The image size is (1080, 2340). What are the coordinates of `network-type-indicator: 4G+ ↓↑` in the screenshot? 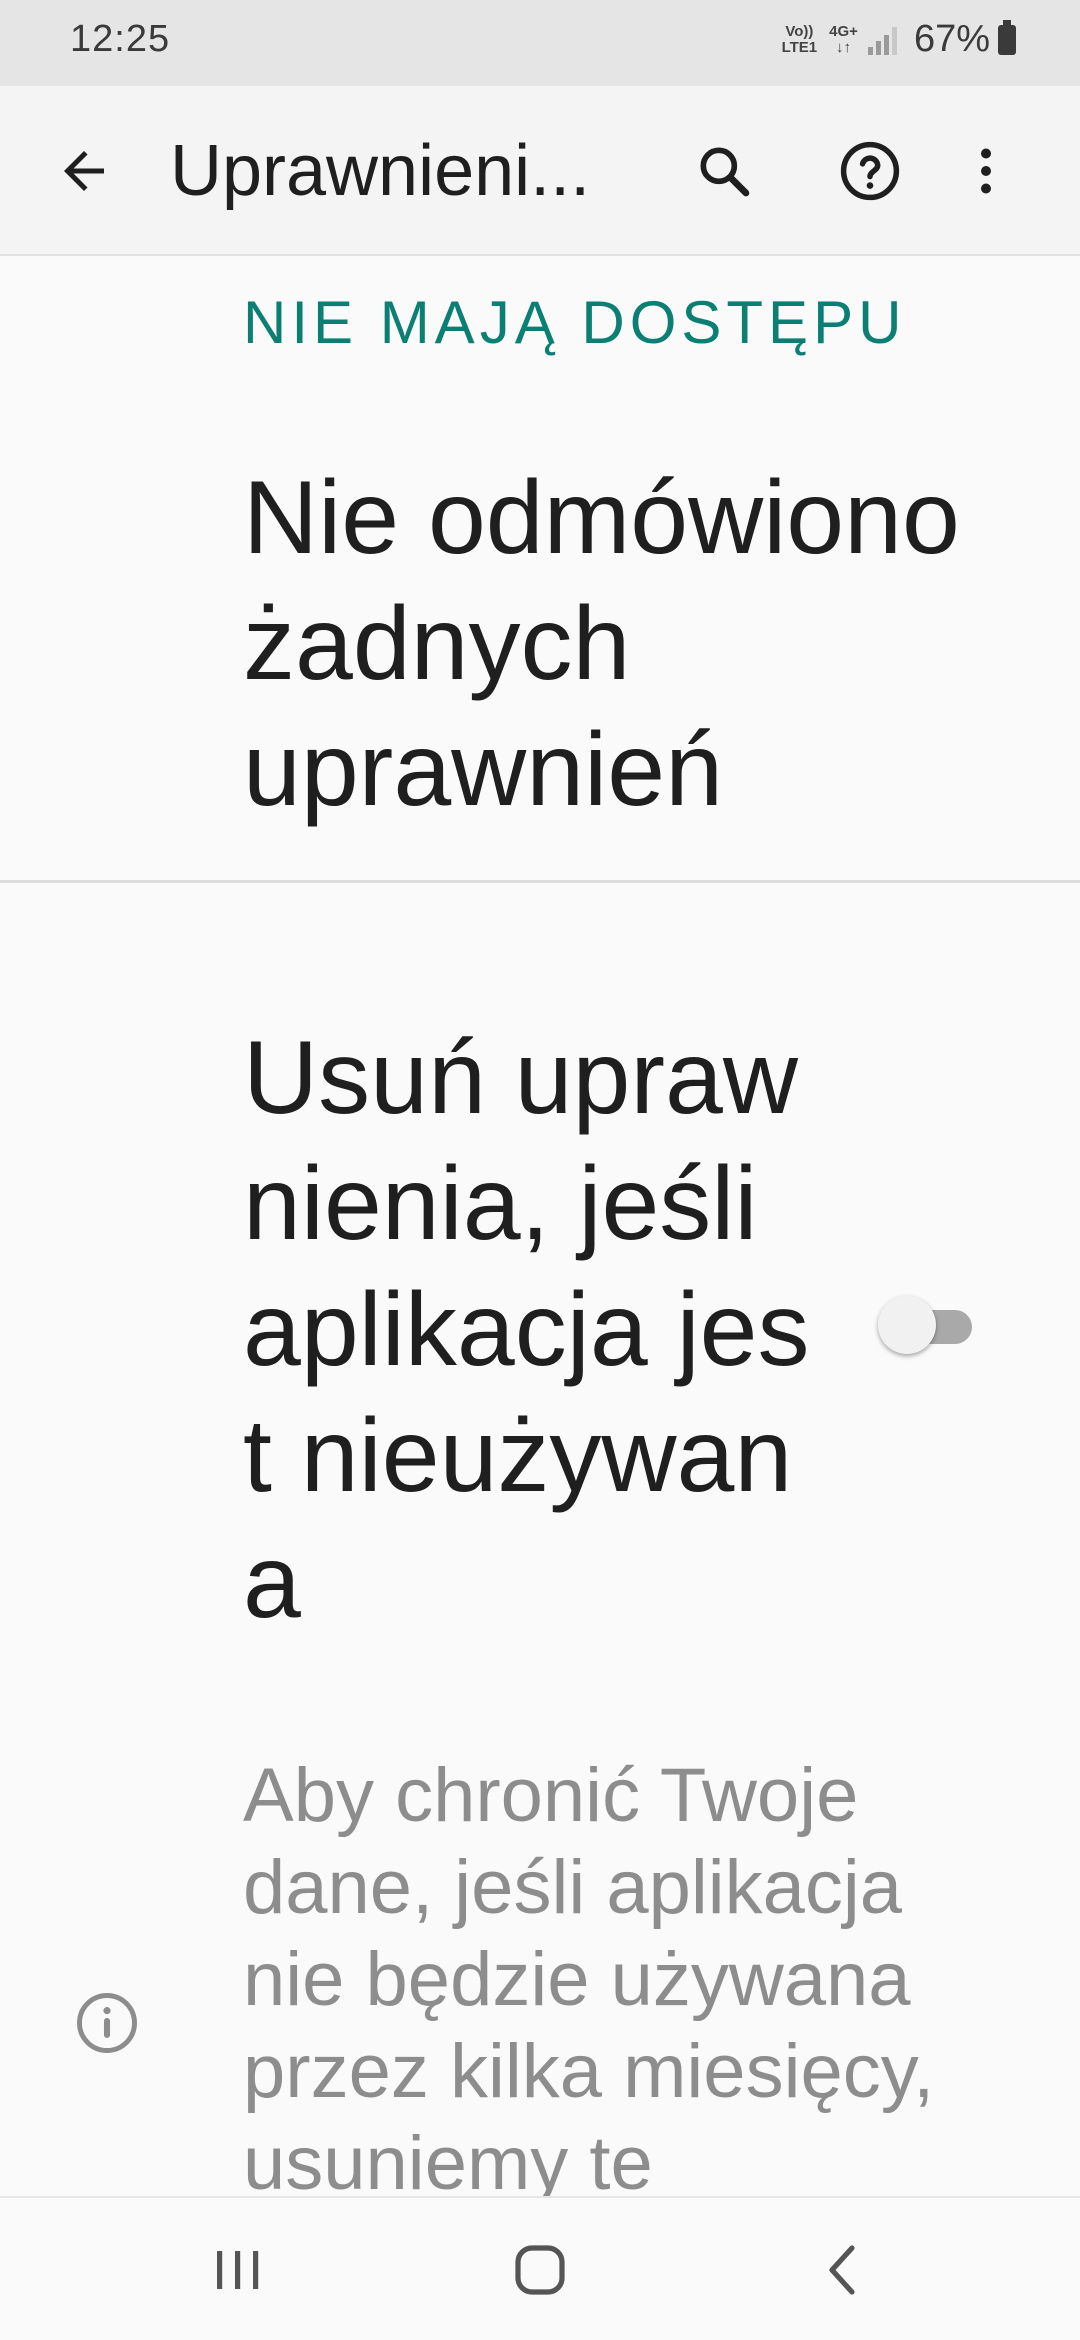 It's located at (843, 39).